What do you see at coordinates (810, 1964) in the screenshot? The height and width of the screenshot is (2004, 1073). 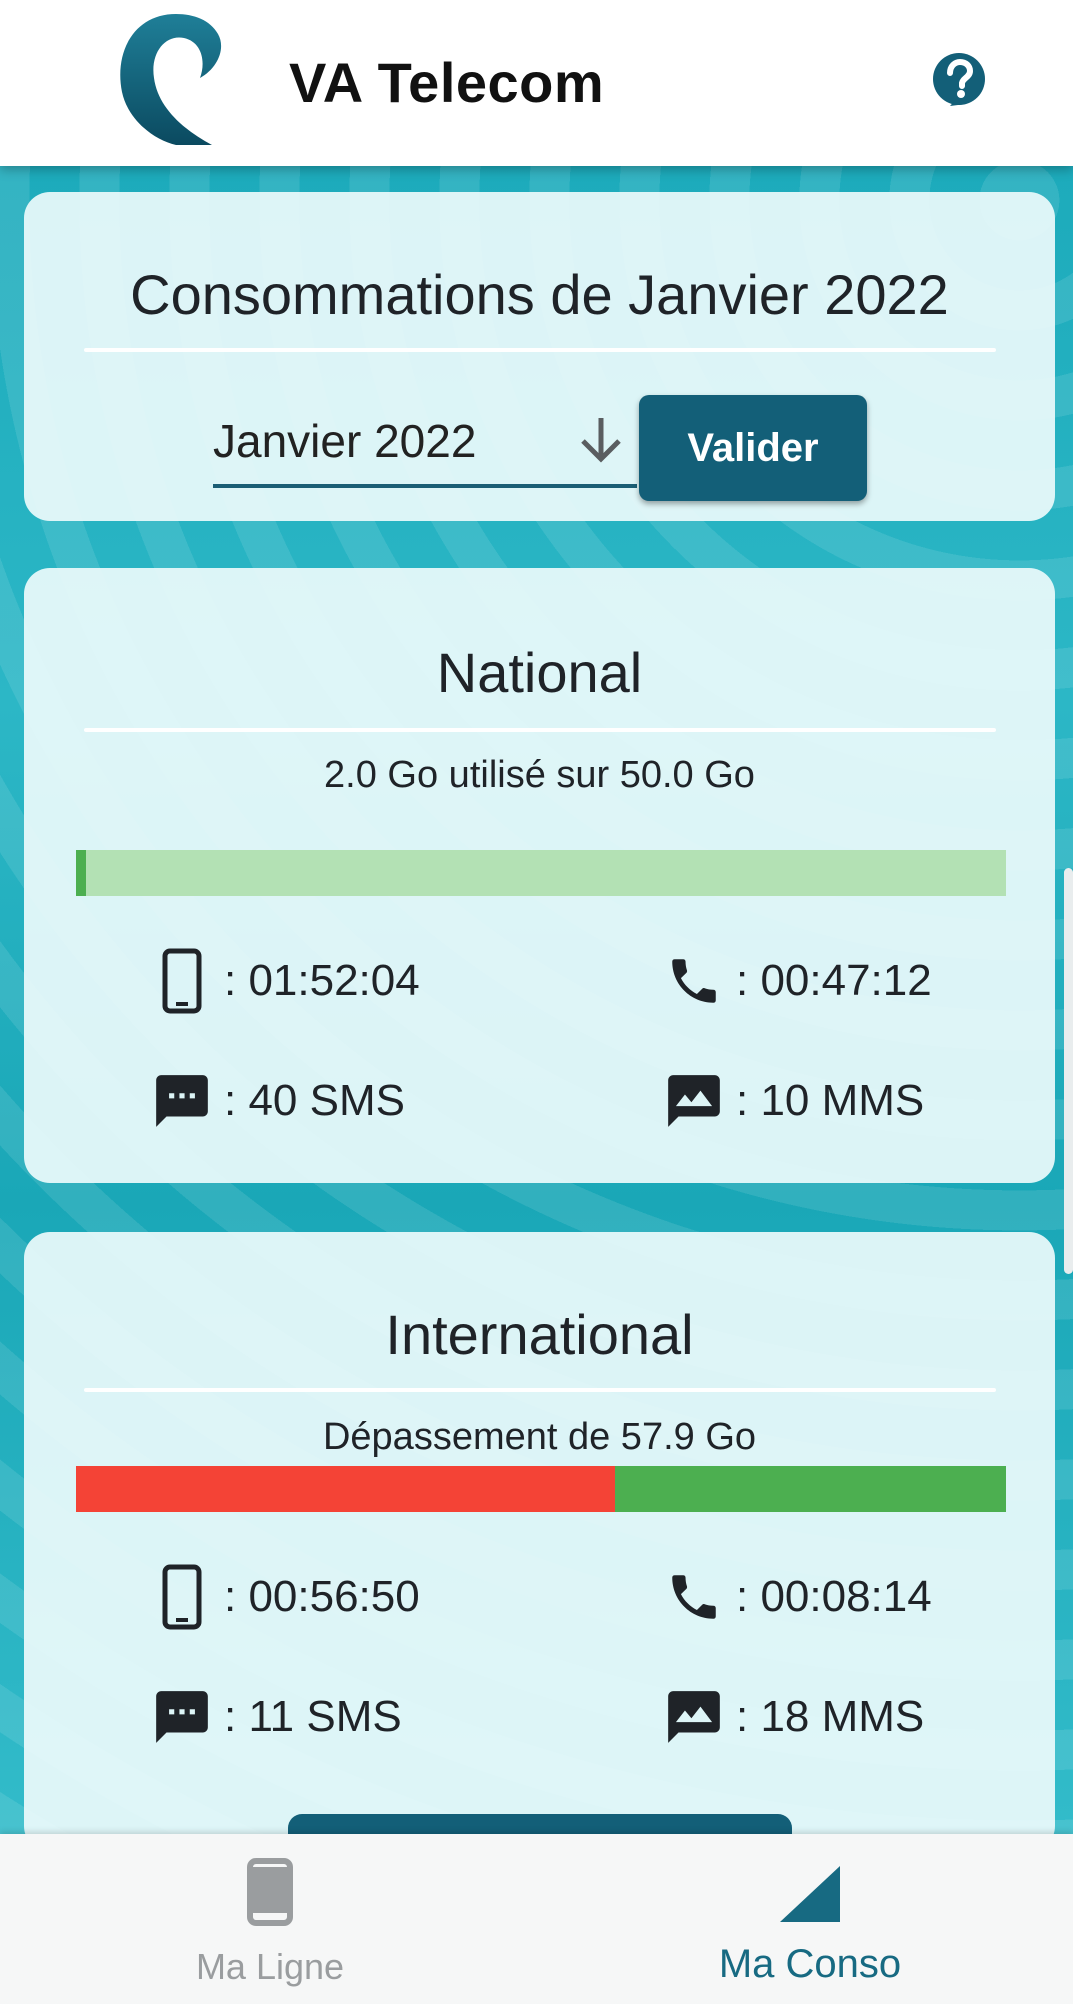 I see `nav-label-ma-conso: Ma Conso` at bounding box center [810, 1964].